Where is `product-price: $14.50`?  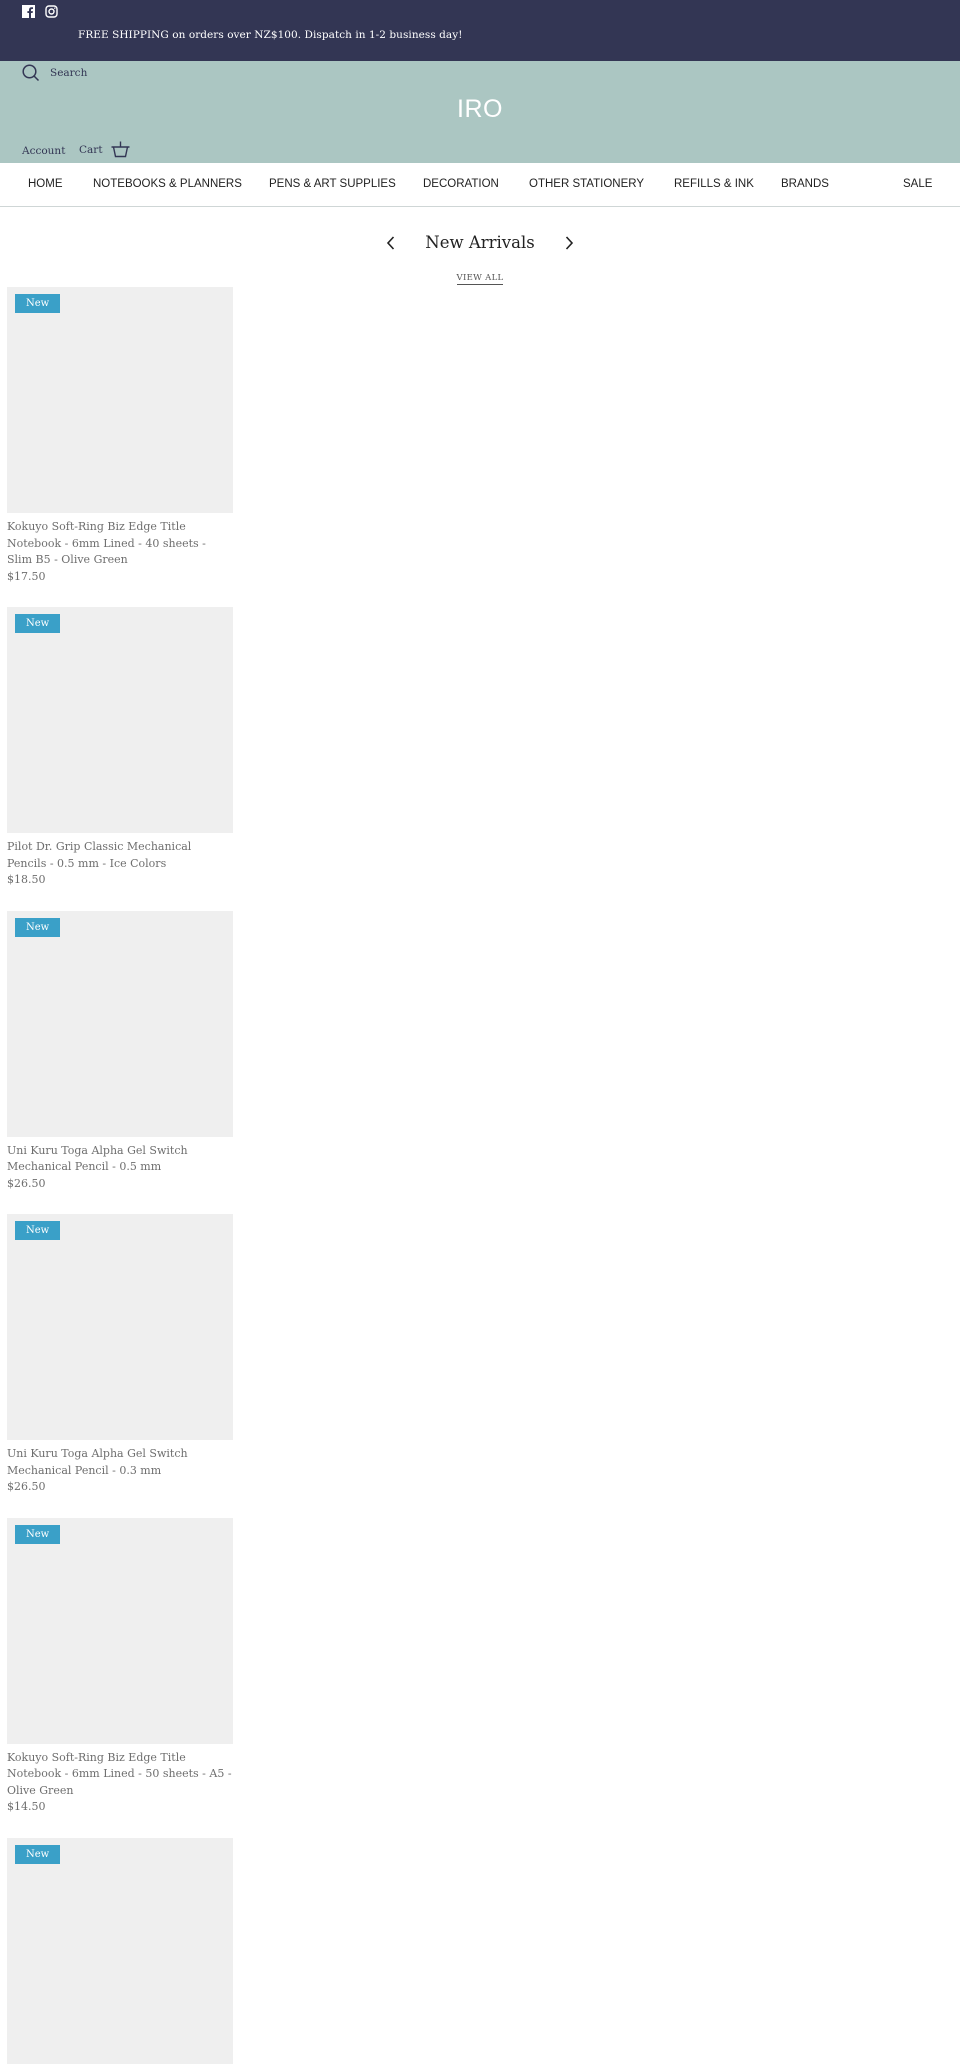
product-price: $14.50 is located at coordinates (26, 1806).